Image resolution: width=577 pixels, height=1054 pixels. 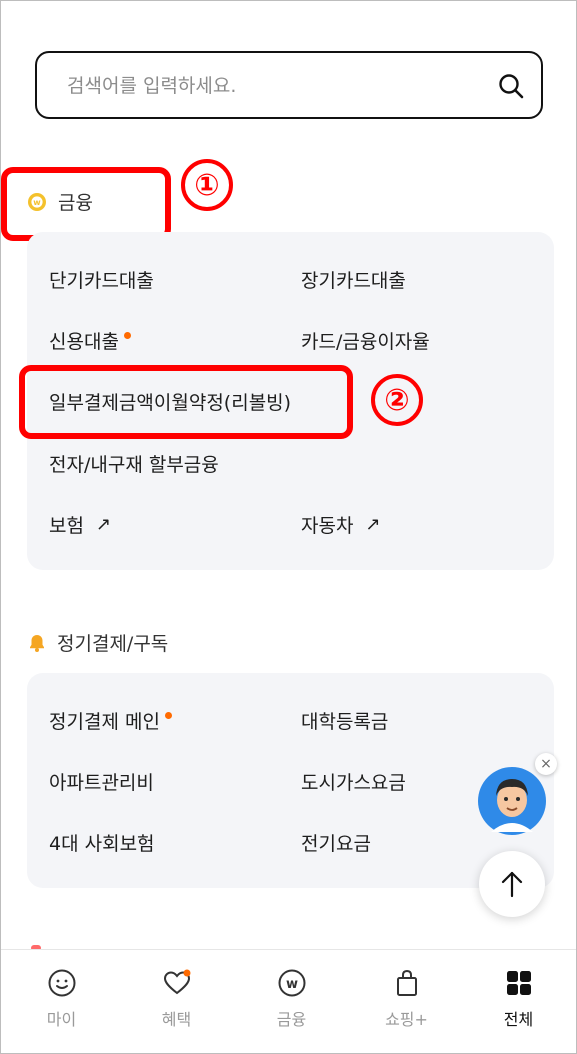 What do you see at coordinates (113, 644) in the screenshot?
I see `section-title-label: 정기결제/구독` at bounding box center [113, 644].